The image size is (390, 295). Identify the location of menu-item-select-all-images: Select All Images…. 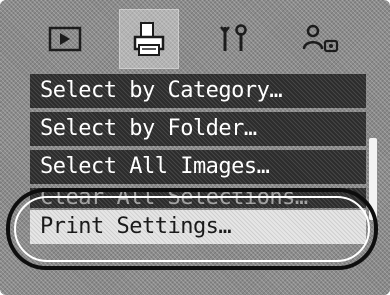
(198, 167).